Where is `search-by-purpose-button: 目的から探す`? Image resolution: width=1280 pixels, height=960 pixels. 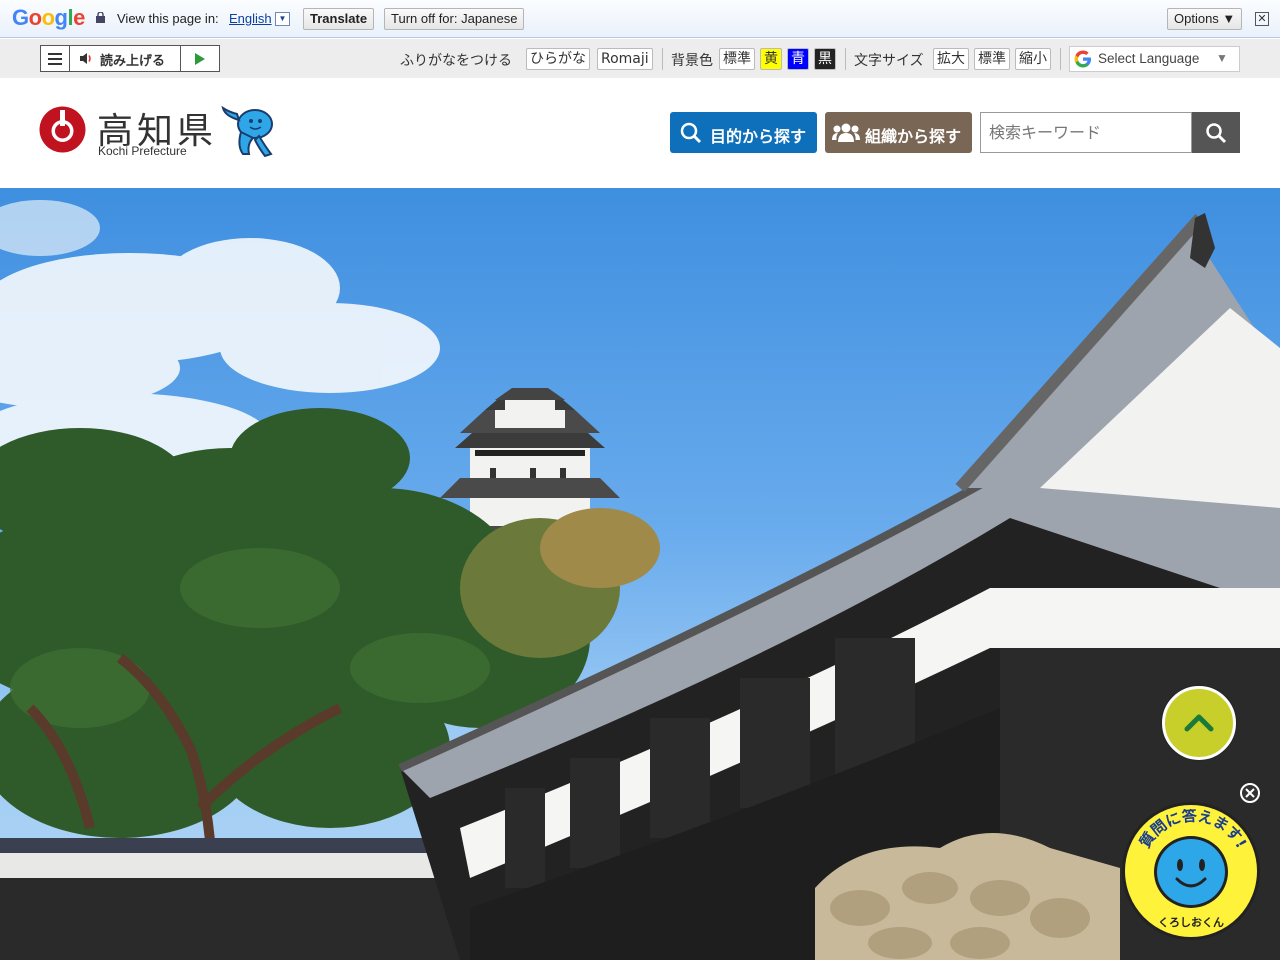
search-by-purpose-button: 目的から探す is located at coordinates (743, 132).